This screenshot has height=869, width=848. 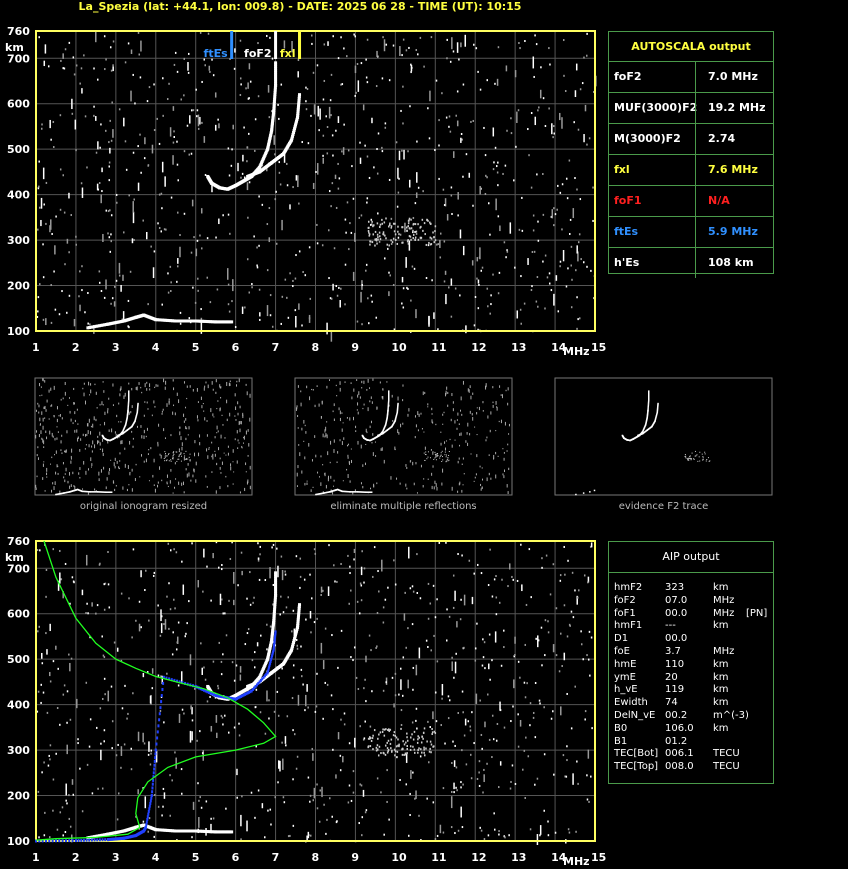 I want to click on aip-param-value: 006.1, so click(x=679, y=754).